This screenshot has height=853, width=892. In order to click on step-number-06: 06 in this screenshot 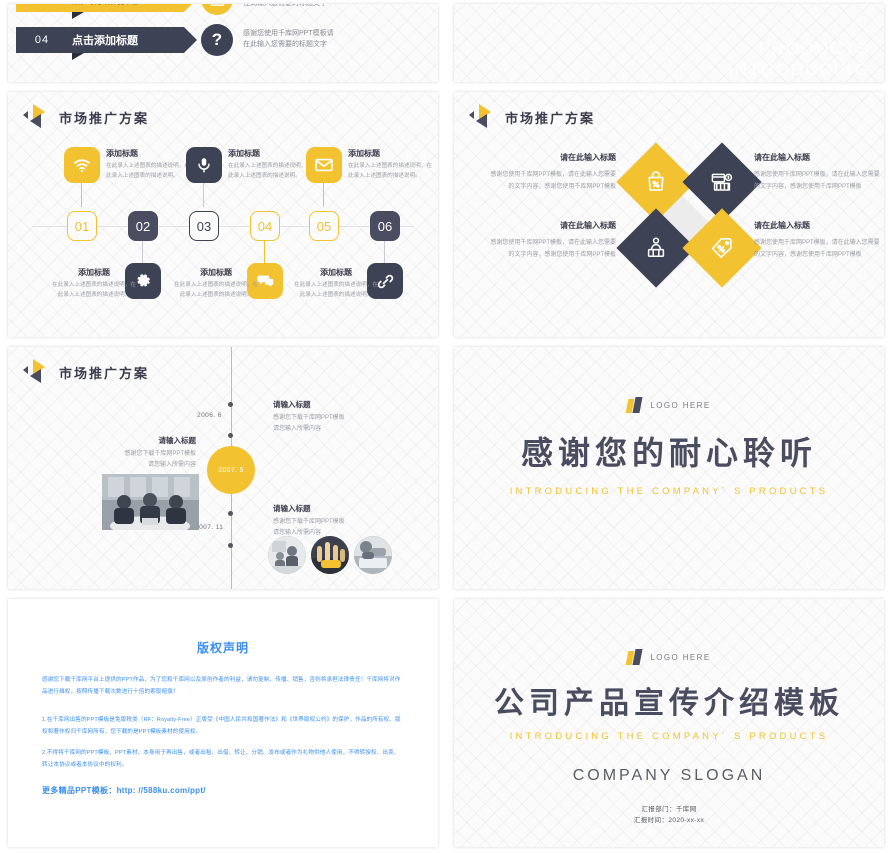, I will do `click(385, 226)`.